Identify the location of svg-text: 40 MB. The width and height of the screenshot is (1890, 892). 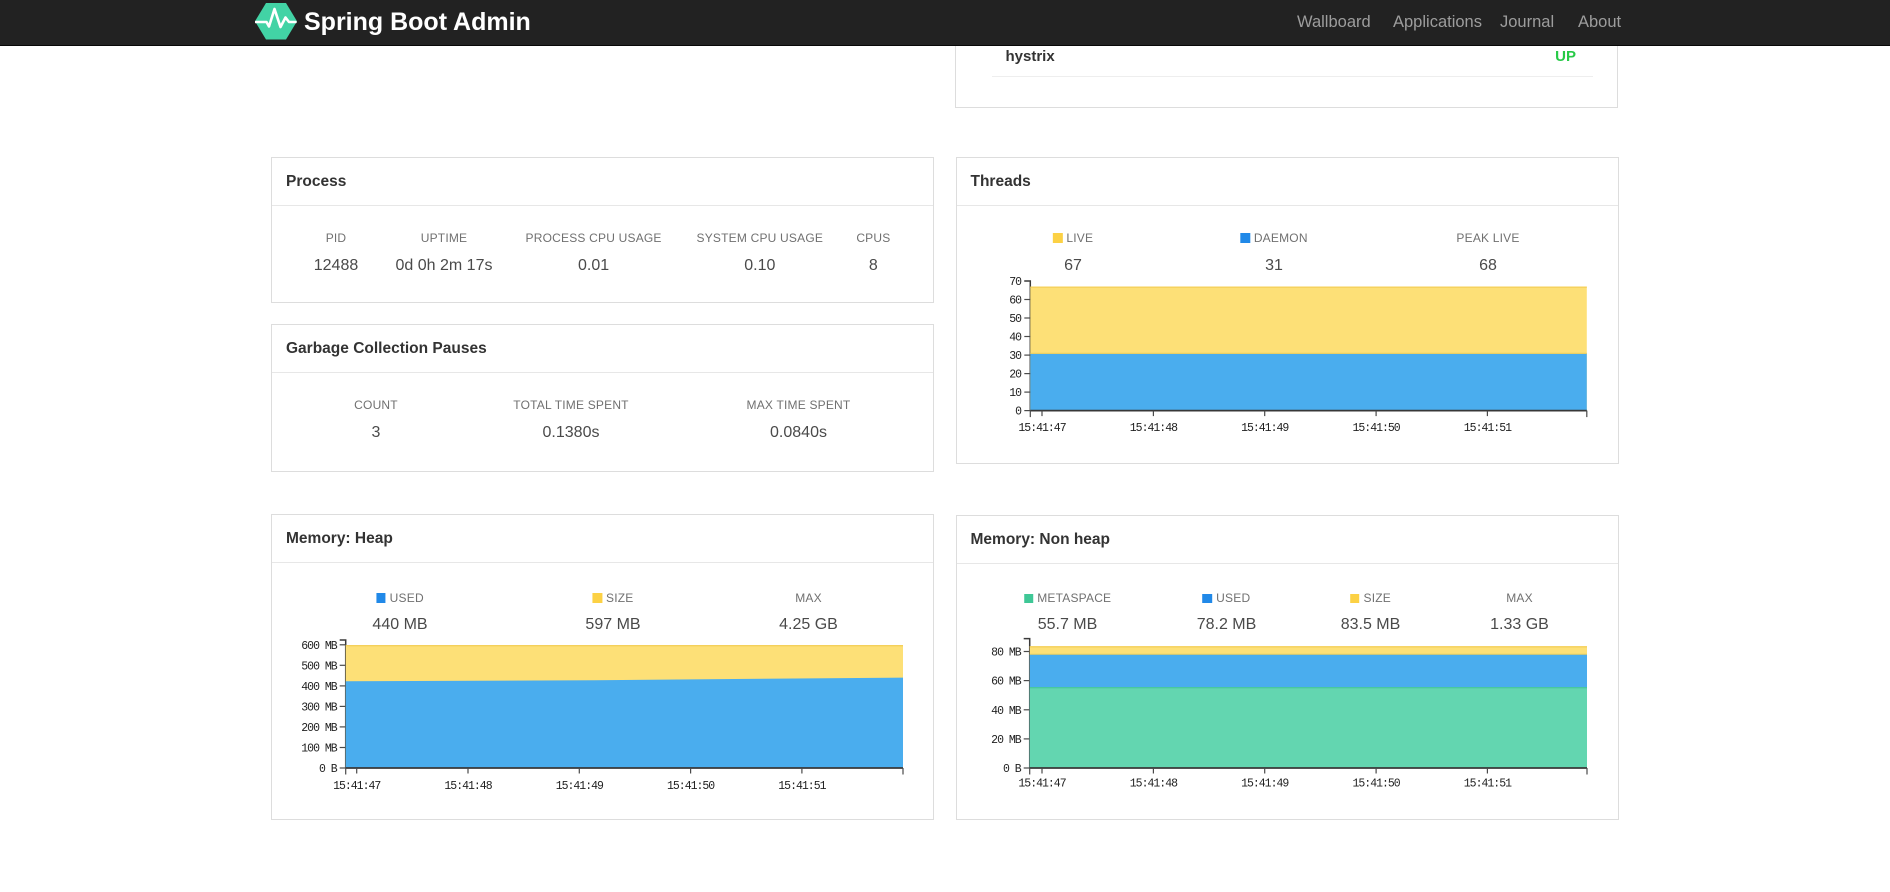
(1006, 711).